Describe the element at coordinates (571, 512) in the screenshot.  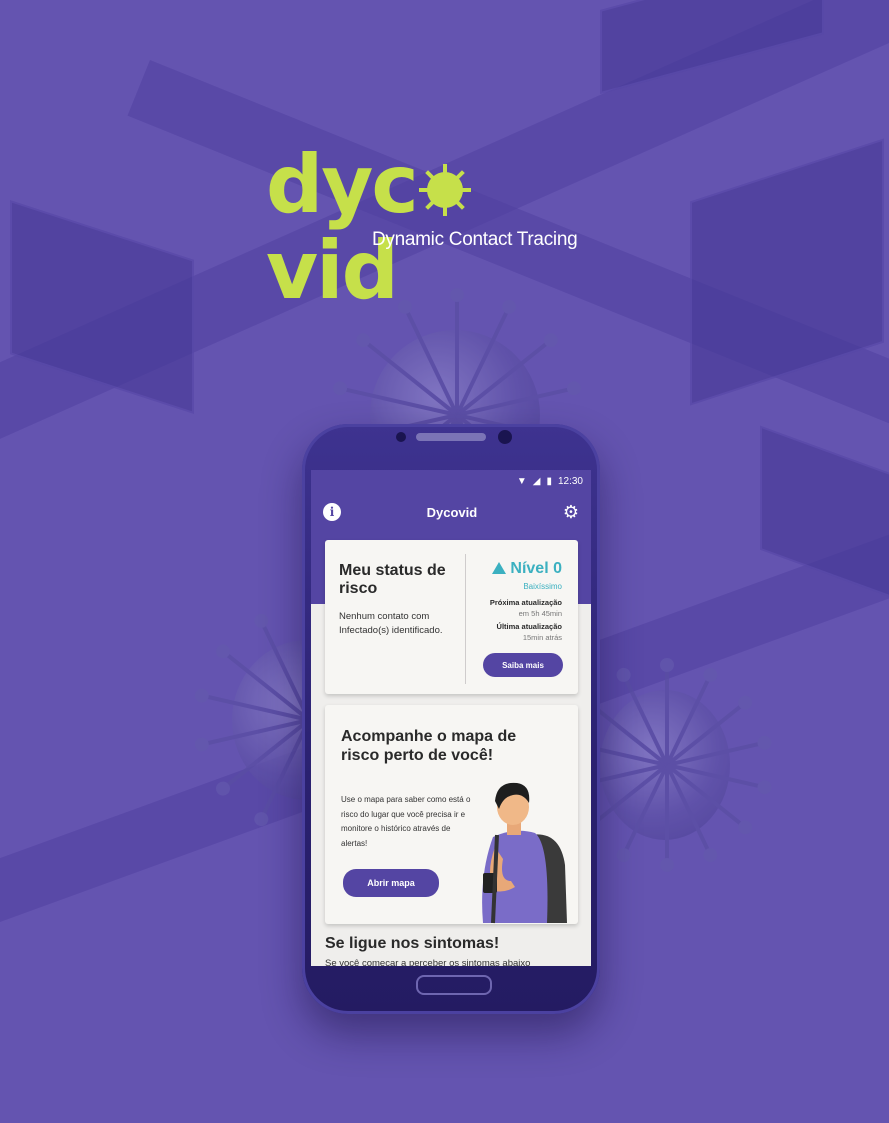
I see `settings-icon: ⚙` at that location.